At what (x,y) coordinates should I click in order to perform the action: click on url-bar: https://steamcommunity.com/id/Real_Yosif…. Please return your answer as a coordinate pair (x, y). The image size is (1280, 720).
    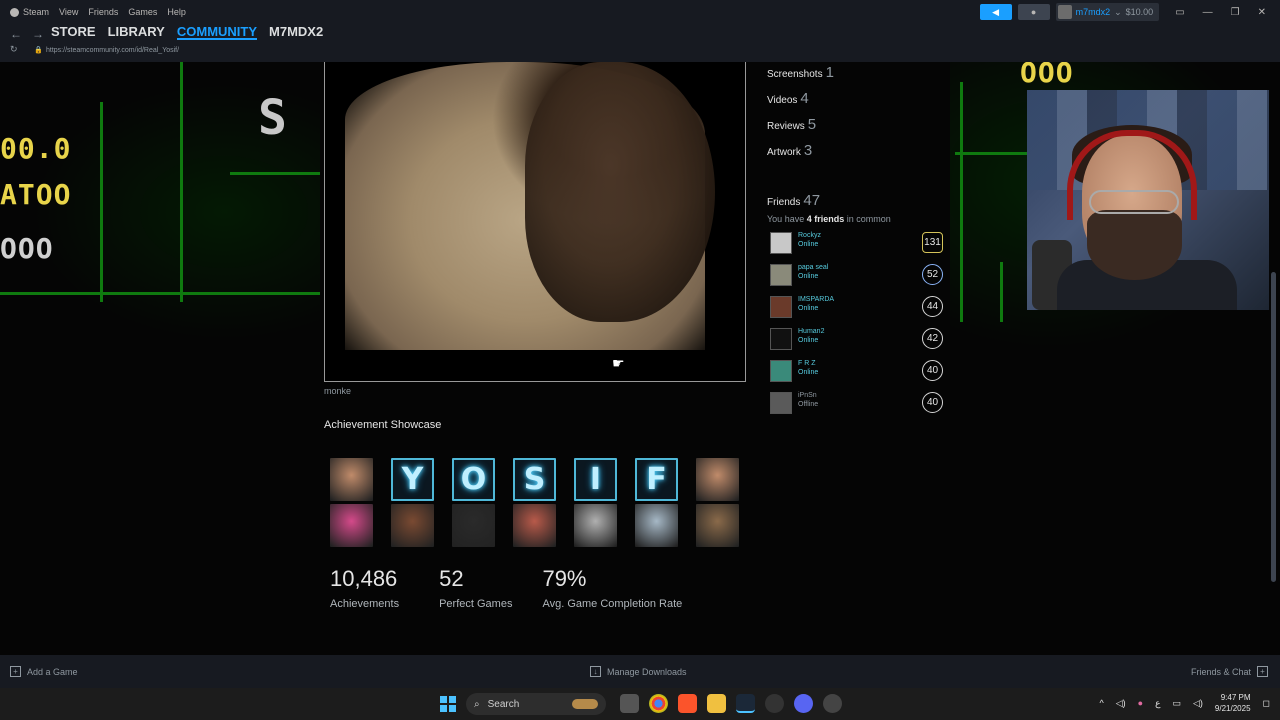
    Looking at the image, I should click on (112, 50).